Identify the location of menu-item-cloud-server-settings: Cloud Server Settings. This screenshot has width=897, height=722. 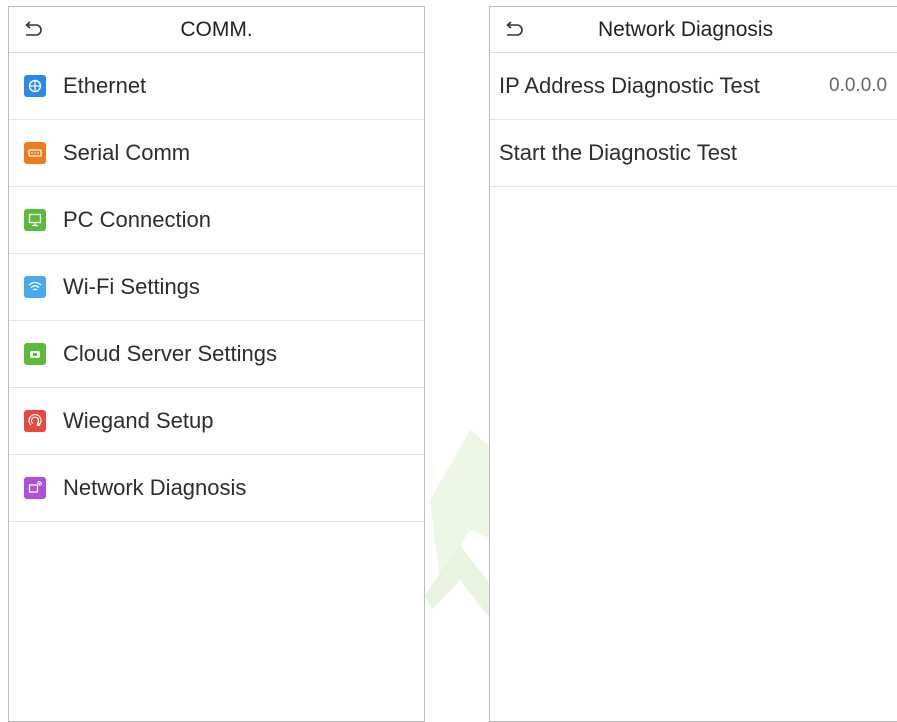
(216, 354).